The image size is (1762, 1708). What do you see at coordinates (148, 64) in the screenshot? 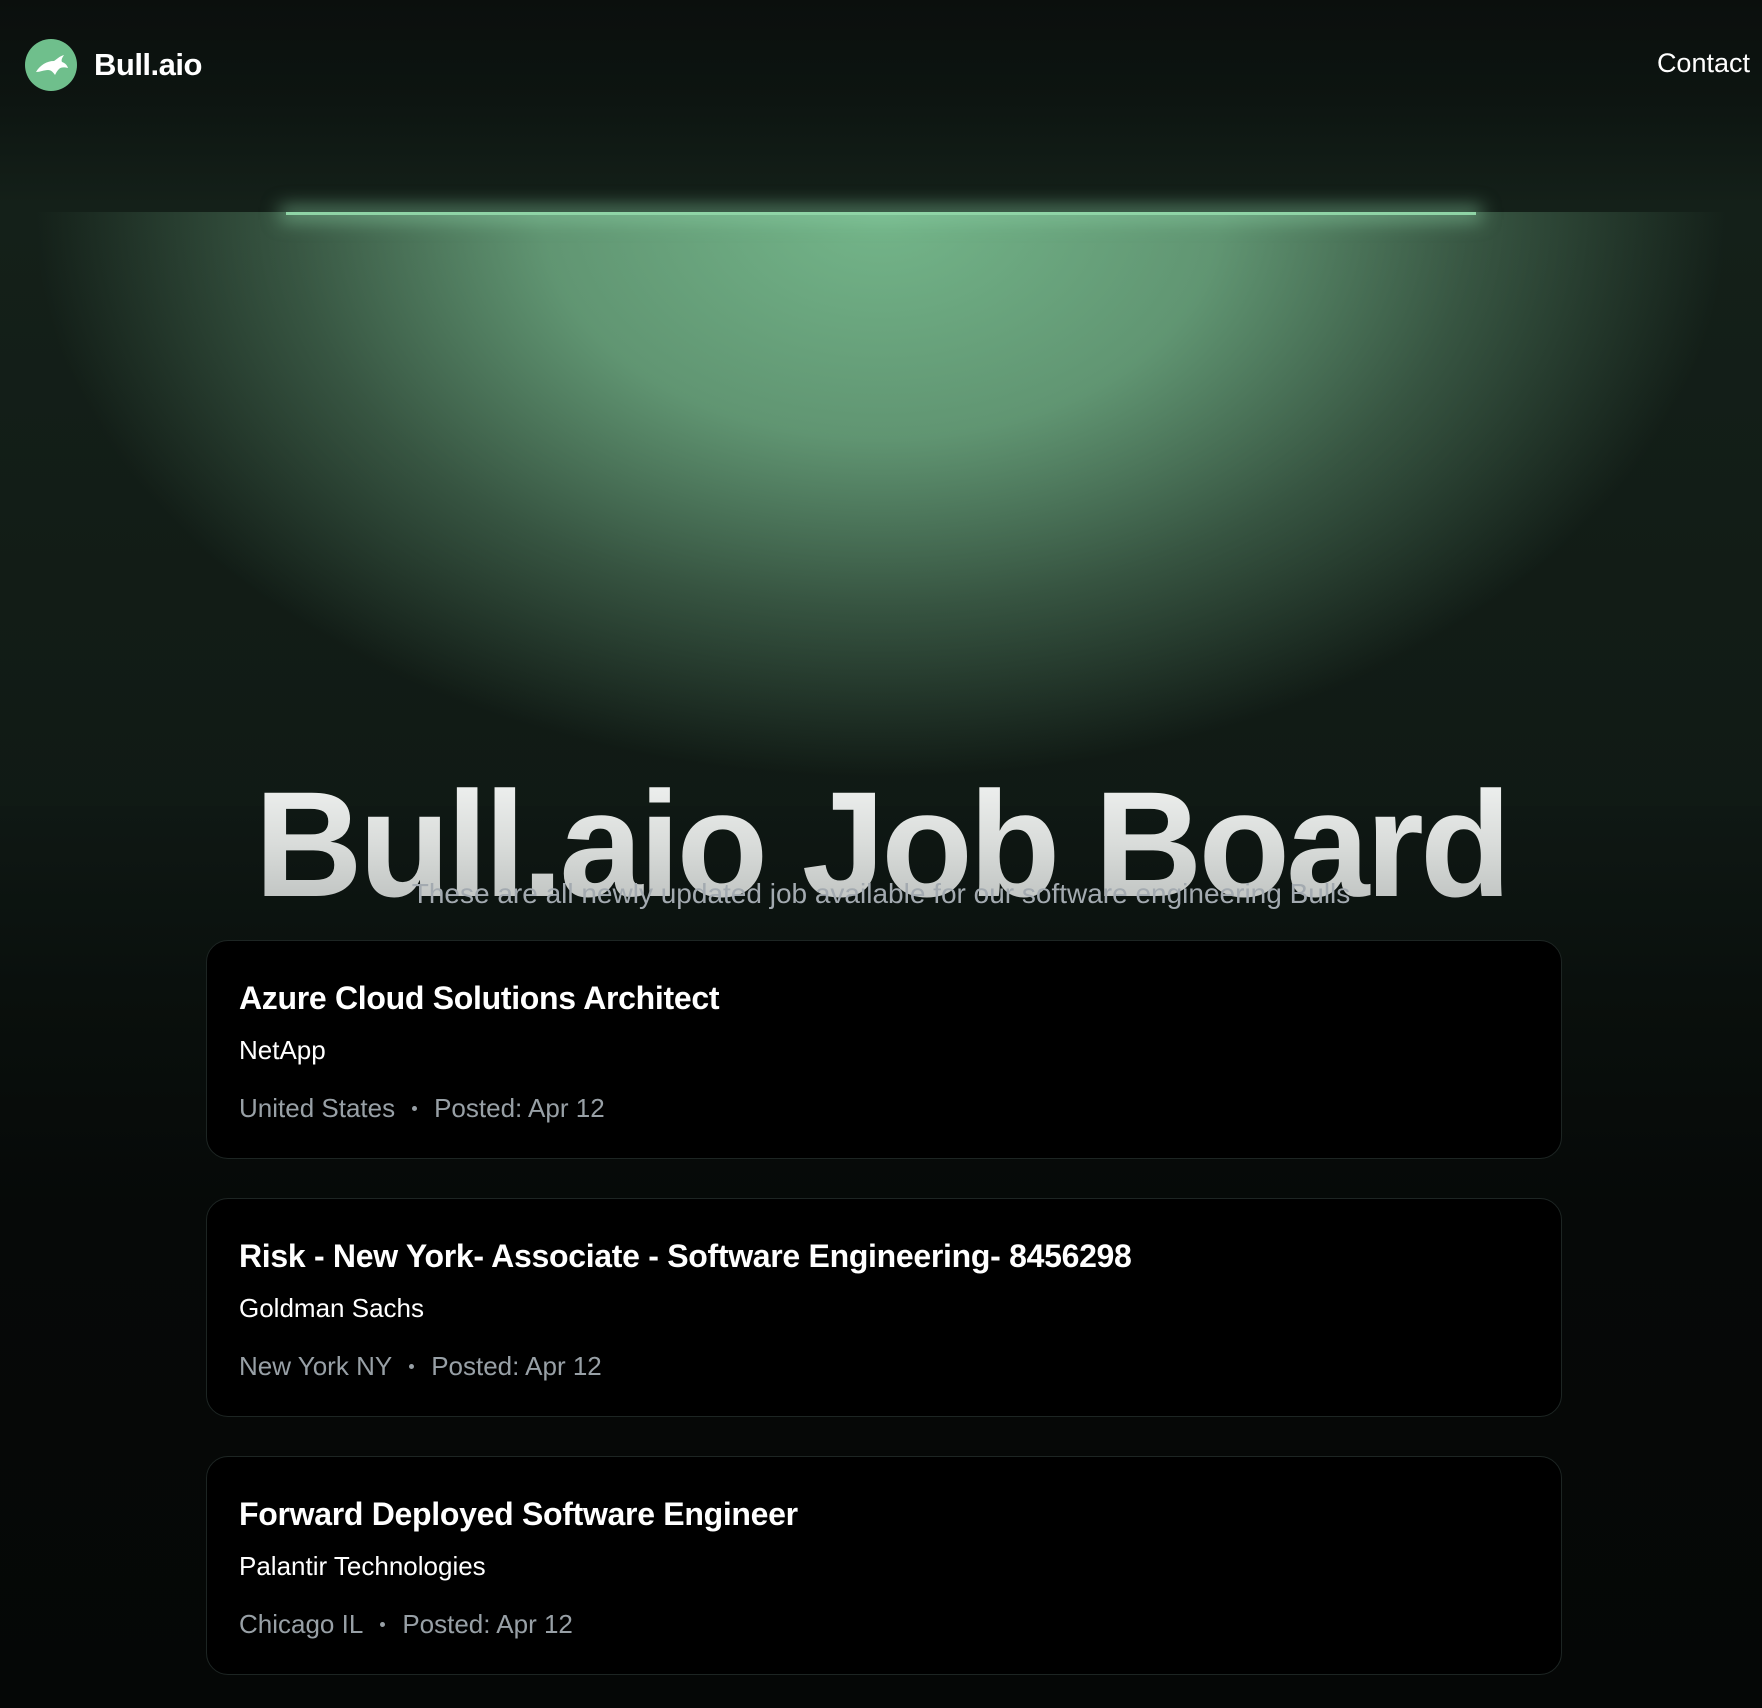
I see `brand-name: Bull.aio` at bounding box center [148, 64].